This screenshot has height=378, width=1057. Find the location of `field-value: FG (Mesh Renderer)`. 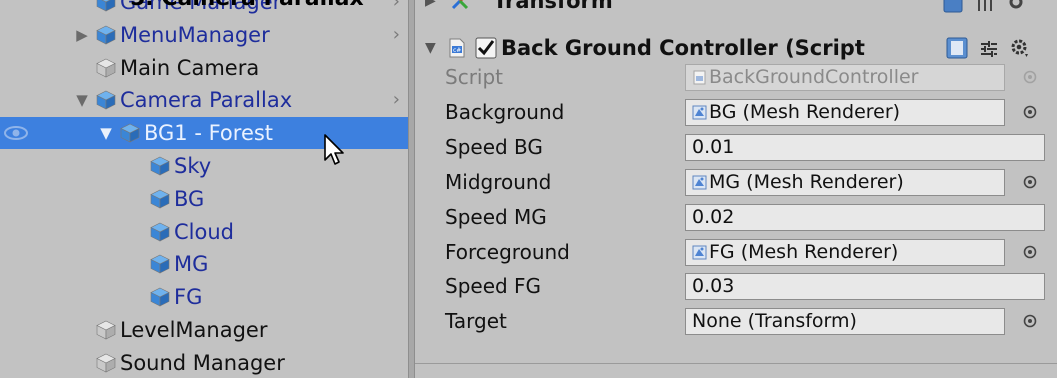

field-value: FG (Mesh Renderer) is located at coordinates (804, 251).